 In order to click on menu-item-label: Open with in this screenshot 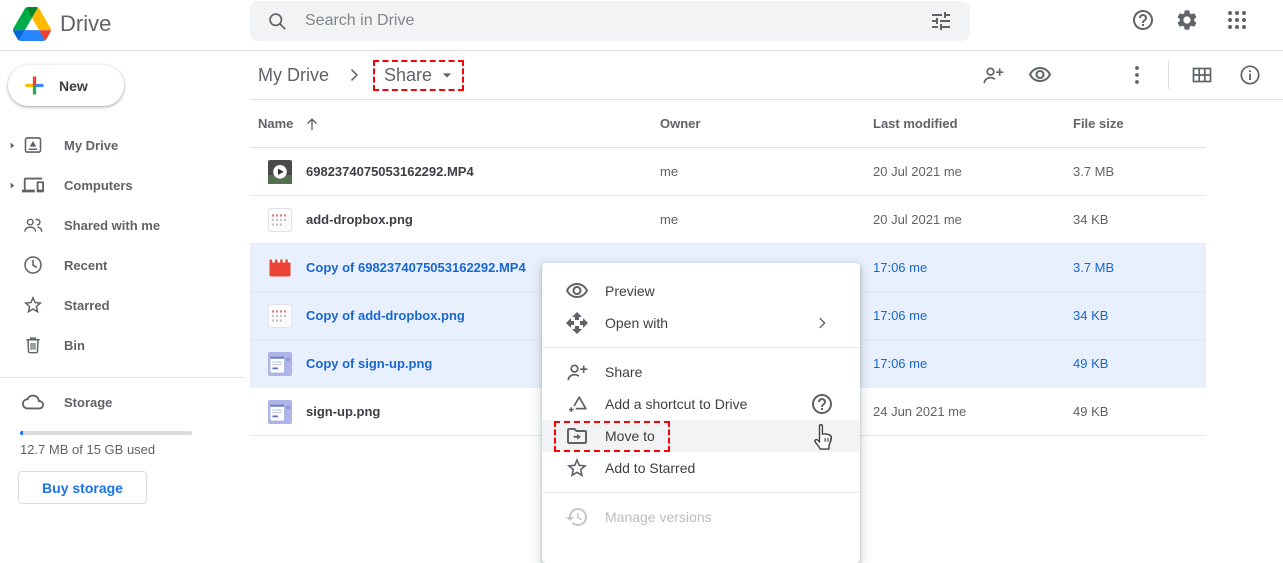, I will do `click(637, 323)`.